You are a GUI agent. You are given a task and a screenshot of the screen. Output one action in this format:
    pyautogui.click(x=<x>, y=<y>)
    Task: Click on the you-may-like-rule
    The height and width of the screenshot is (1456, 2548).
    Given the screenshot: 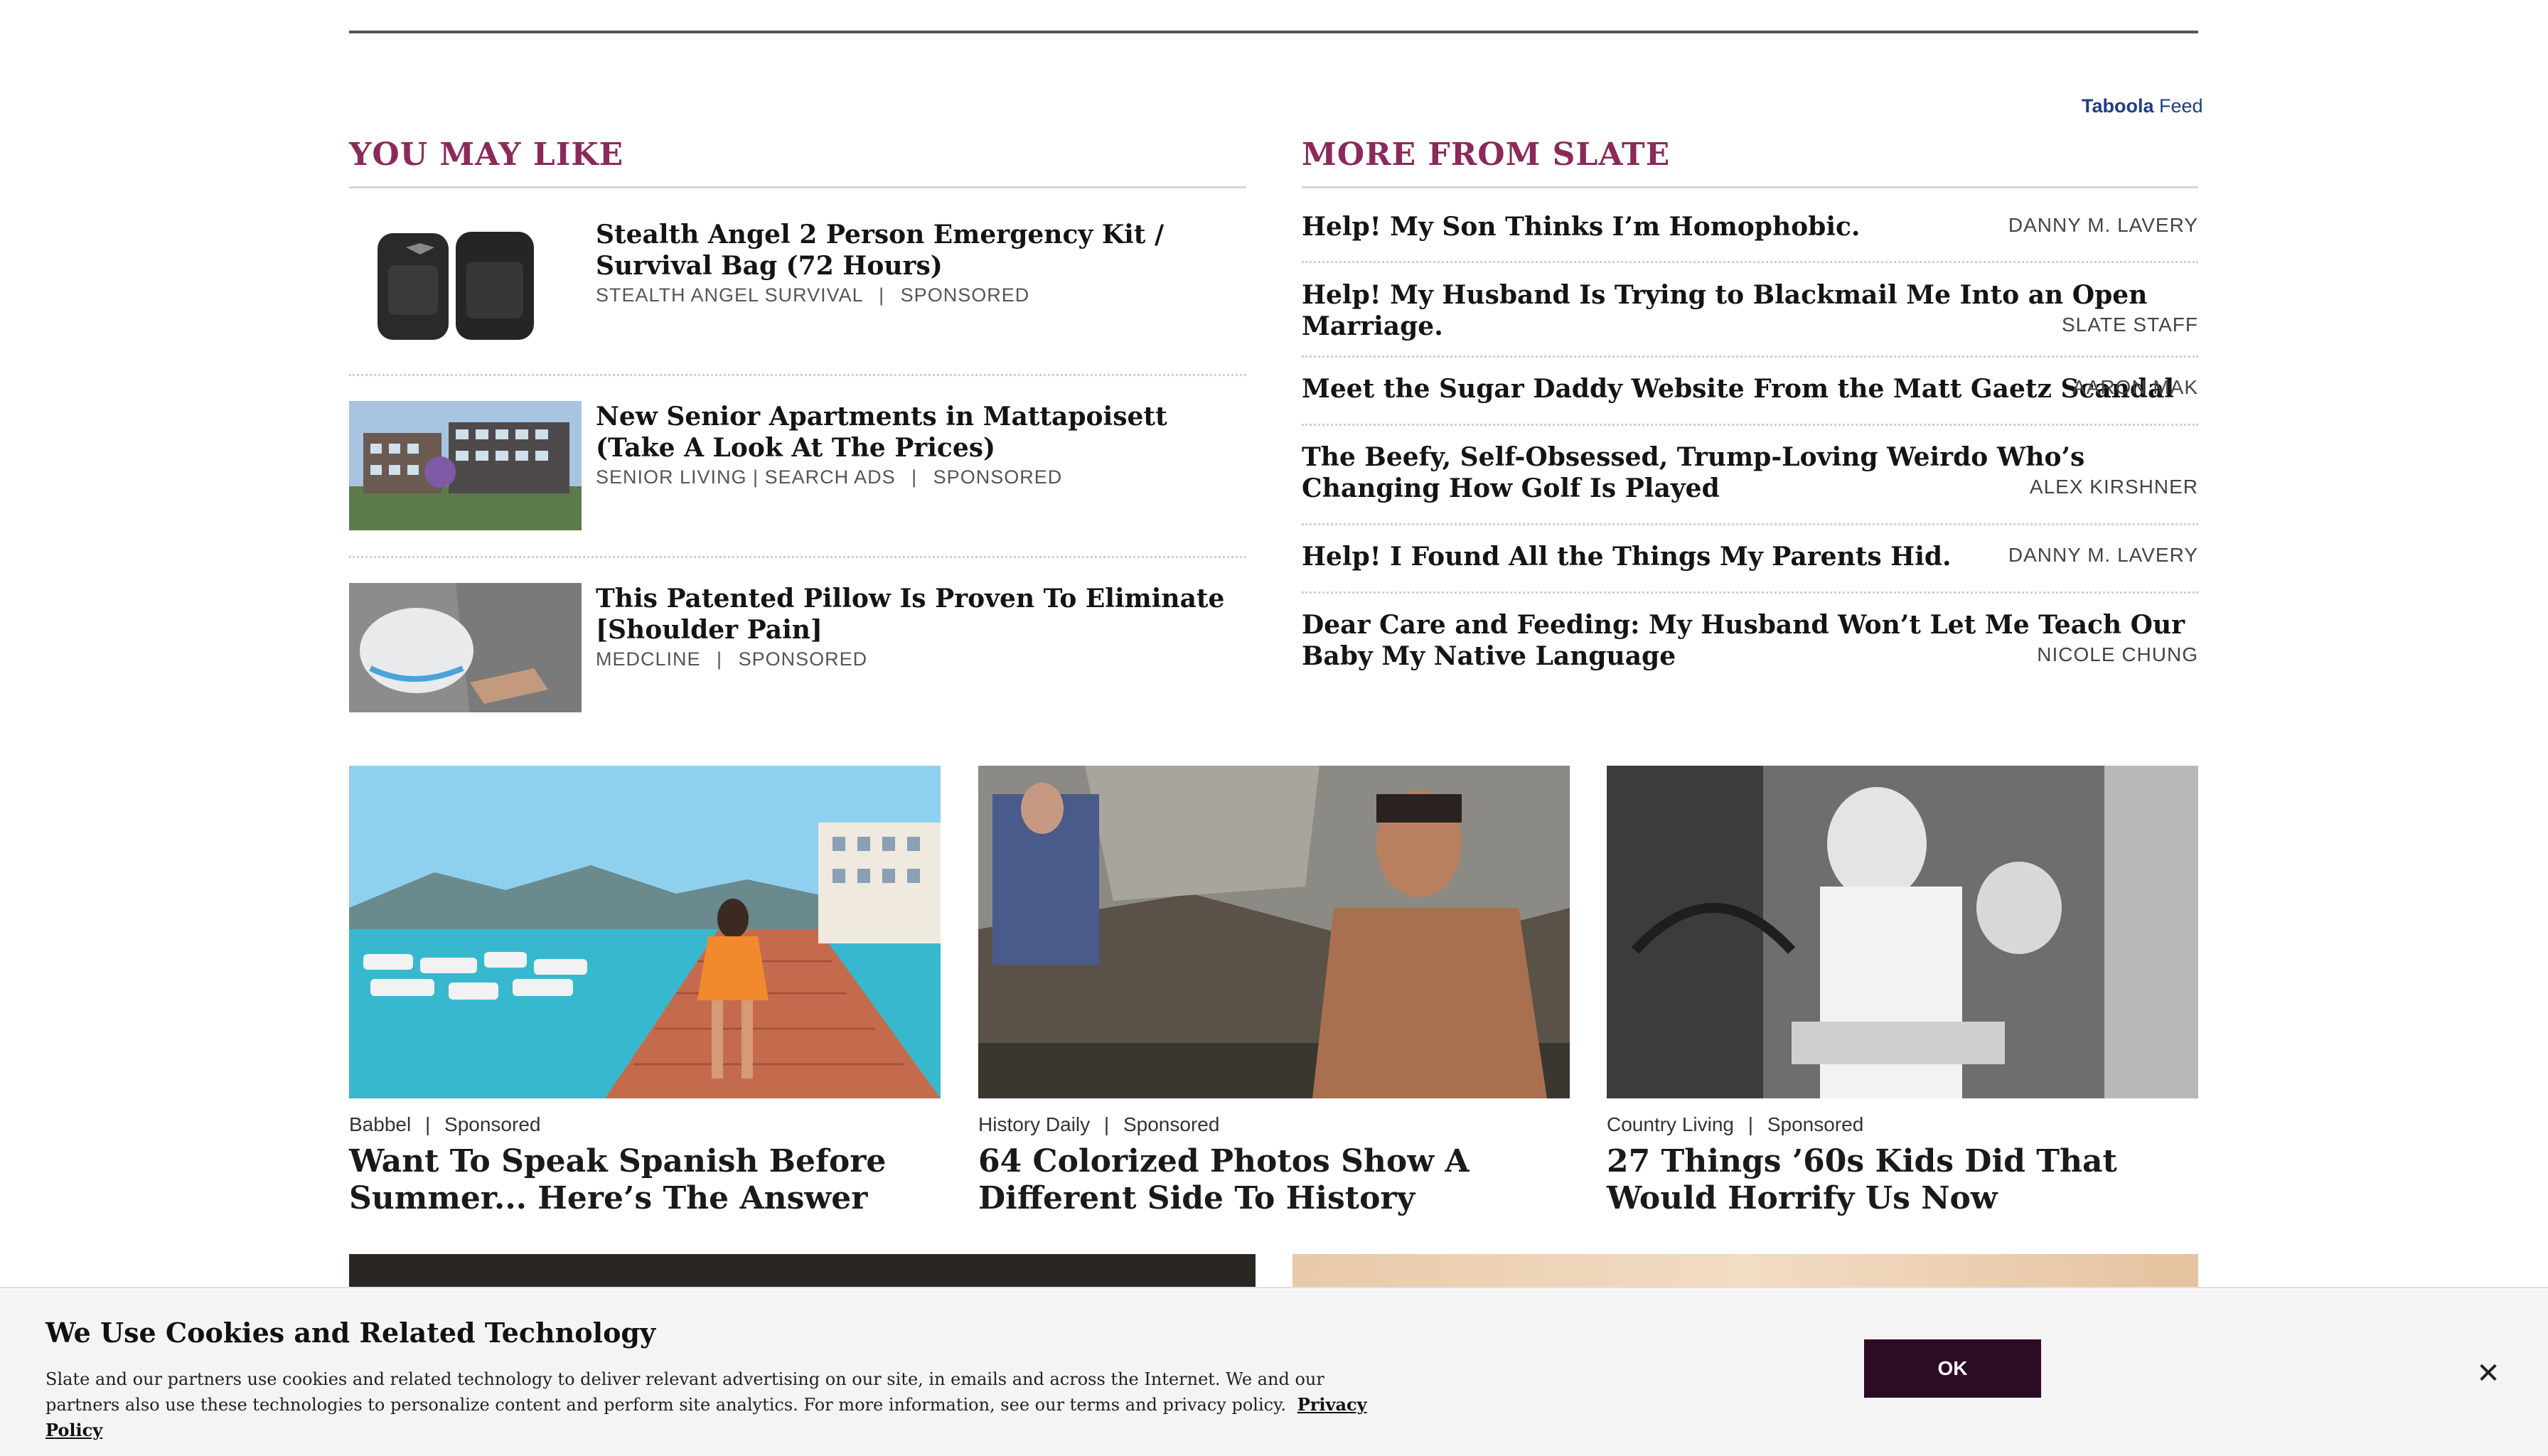 What is the action you would take?
    pyautogui.click(x=798, y=187)
    